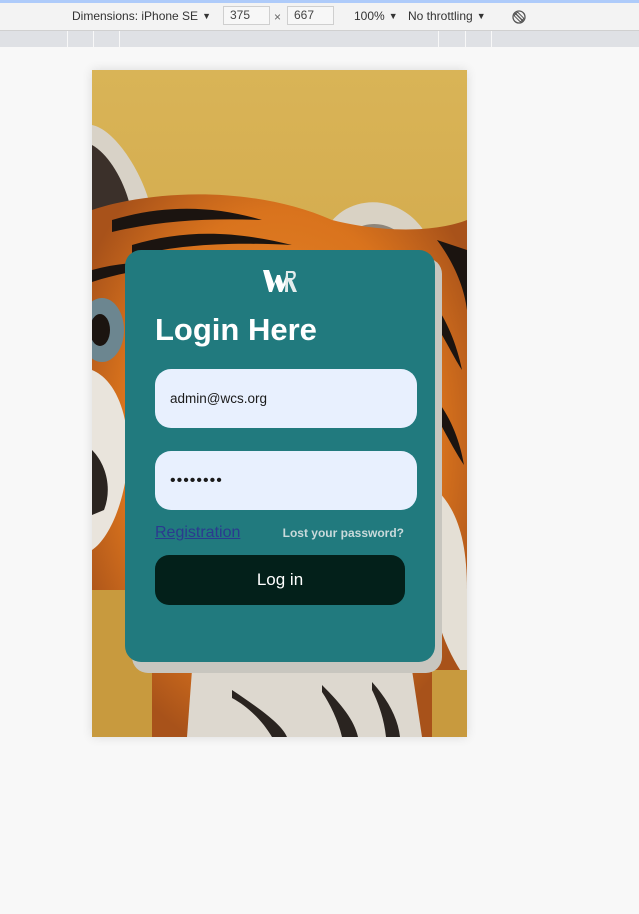 This screenshot has width=639, height=914. What do you see at coordinates (246, 15) in the screenshot?
I see `width-input: 375` at bounding box center [246, 15].